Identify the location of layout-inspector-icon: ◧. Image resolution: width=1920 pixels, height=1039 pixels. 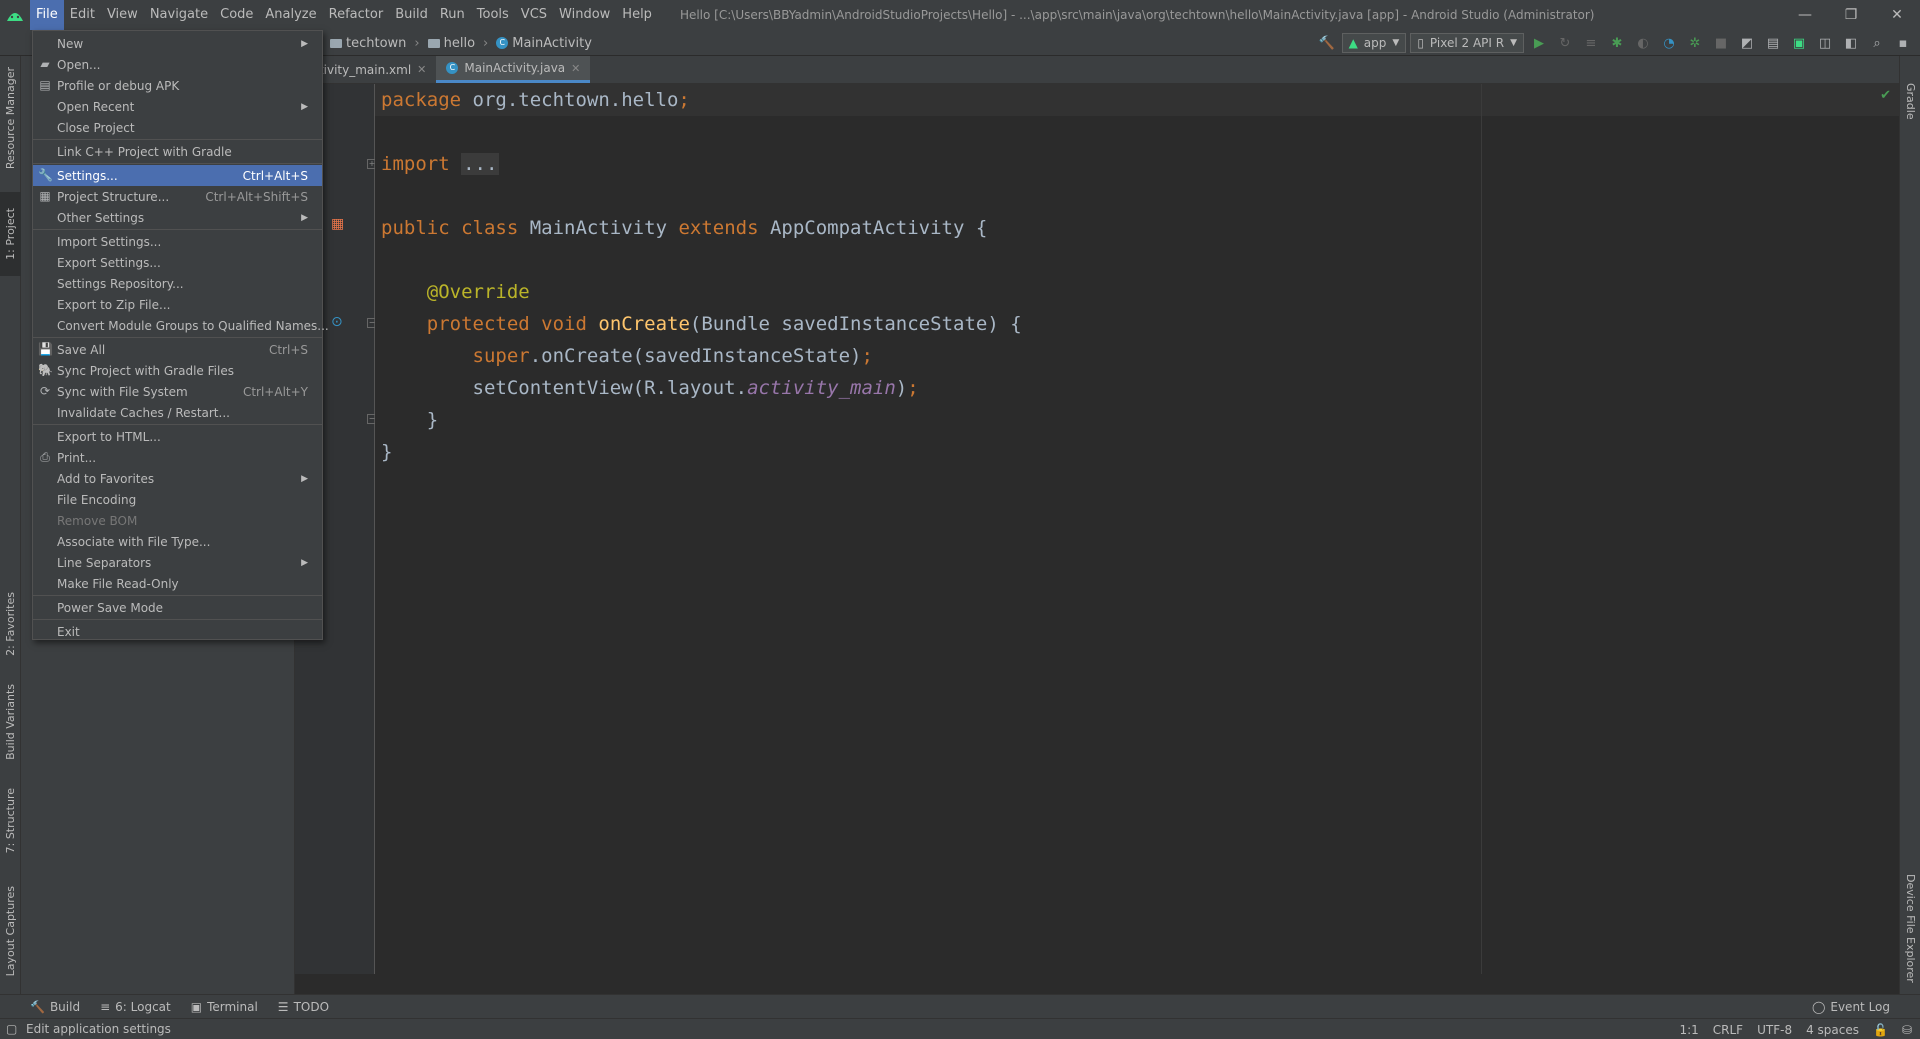
(1851, 43).